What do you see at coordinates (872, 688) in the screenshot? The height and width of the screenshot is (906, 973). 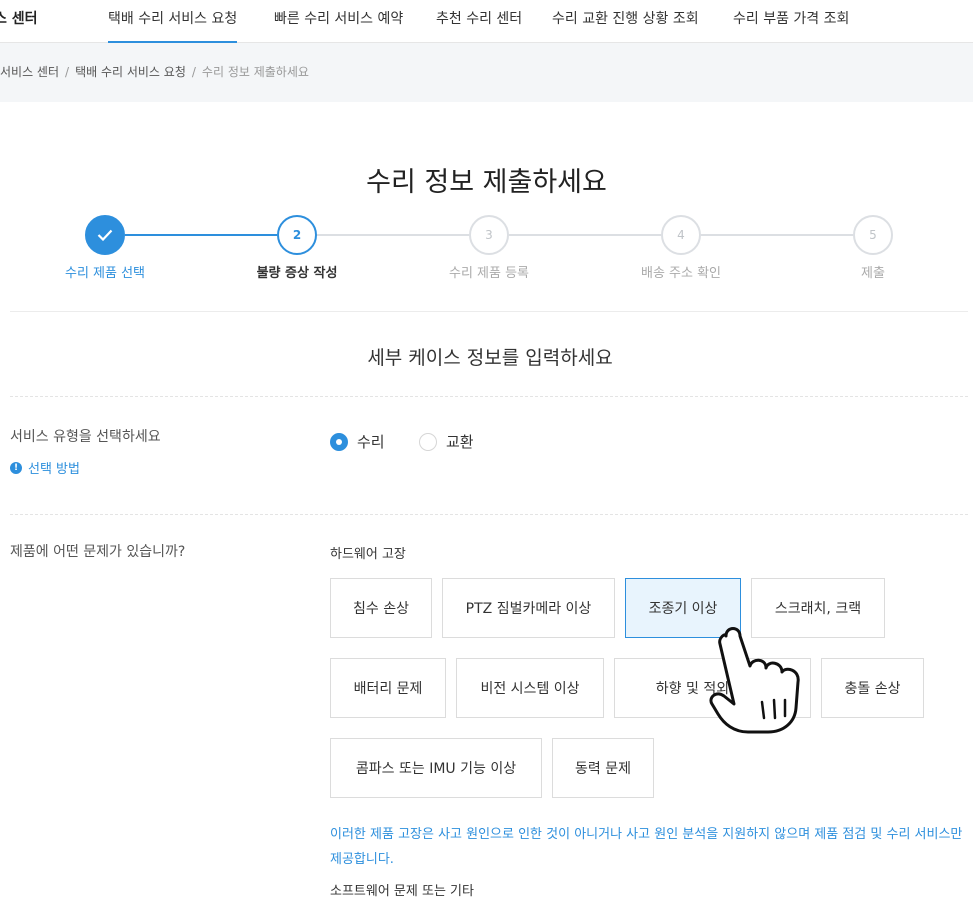 I see `option-collision-damage: 충돌 손상` at bounding box center [872, 688].